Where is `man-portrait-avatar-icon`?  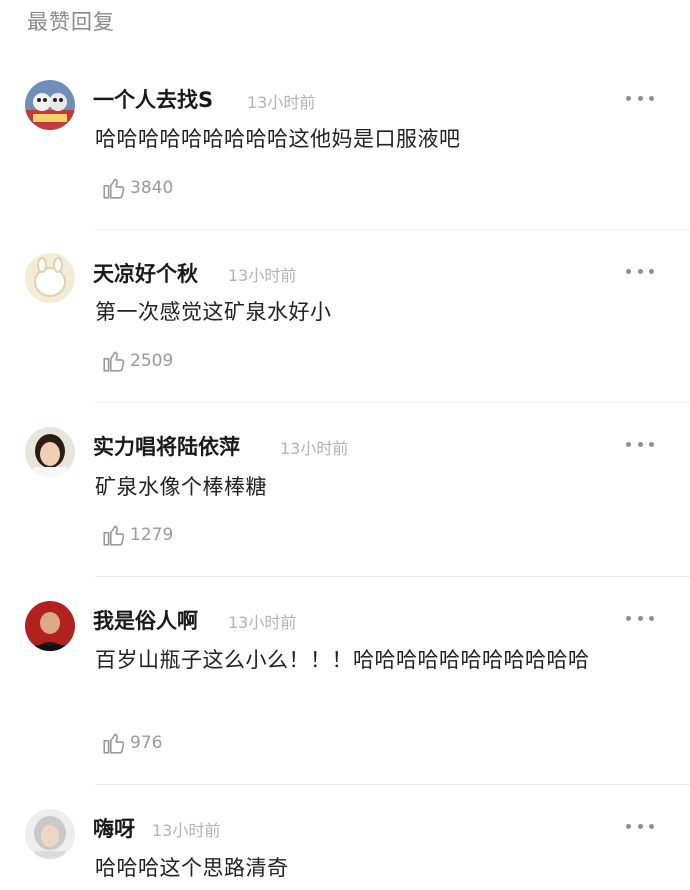 man-portrait-avatar-icon is located at coordinates (50, 626).